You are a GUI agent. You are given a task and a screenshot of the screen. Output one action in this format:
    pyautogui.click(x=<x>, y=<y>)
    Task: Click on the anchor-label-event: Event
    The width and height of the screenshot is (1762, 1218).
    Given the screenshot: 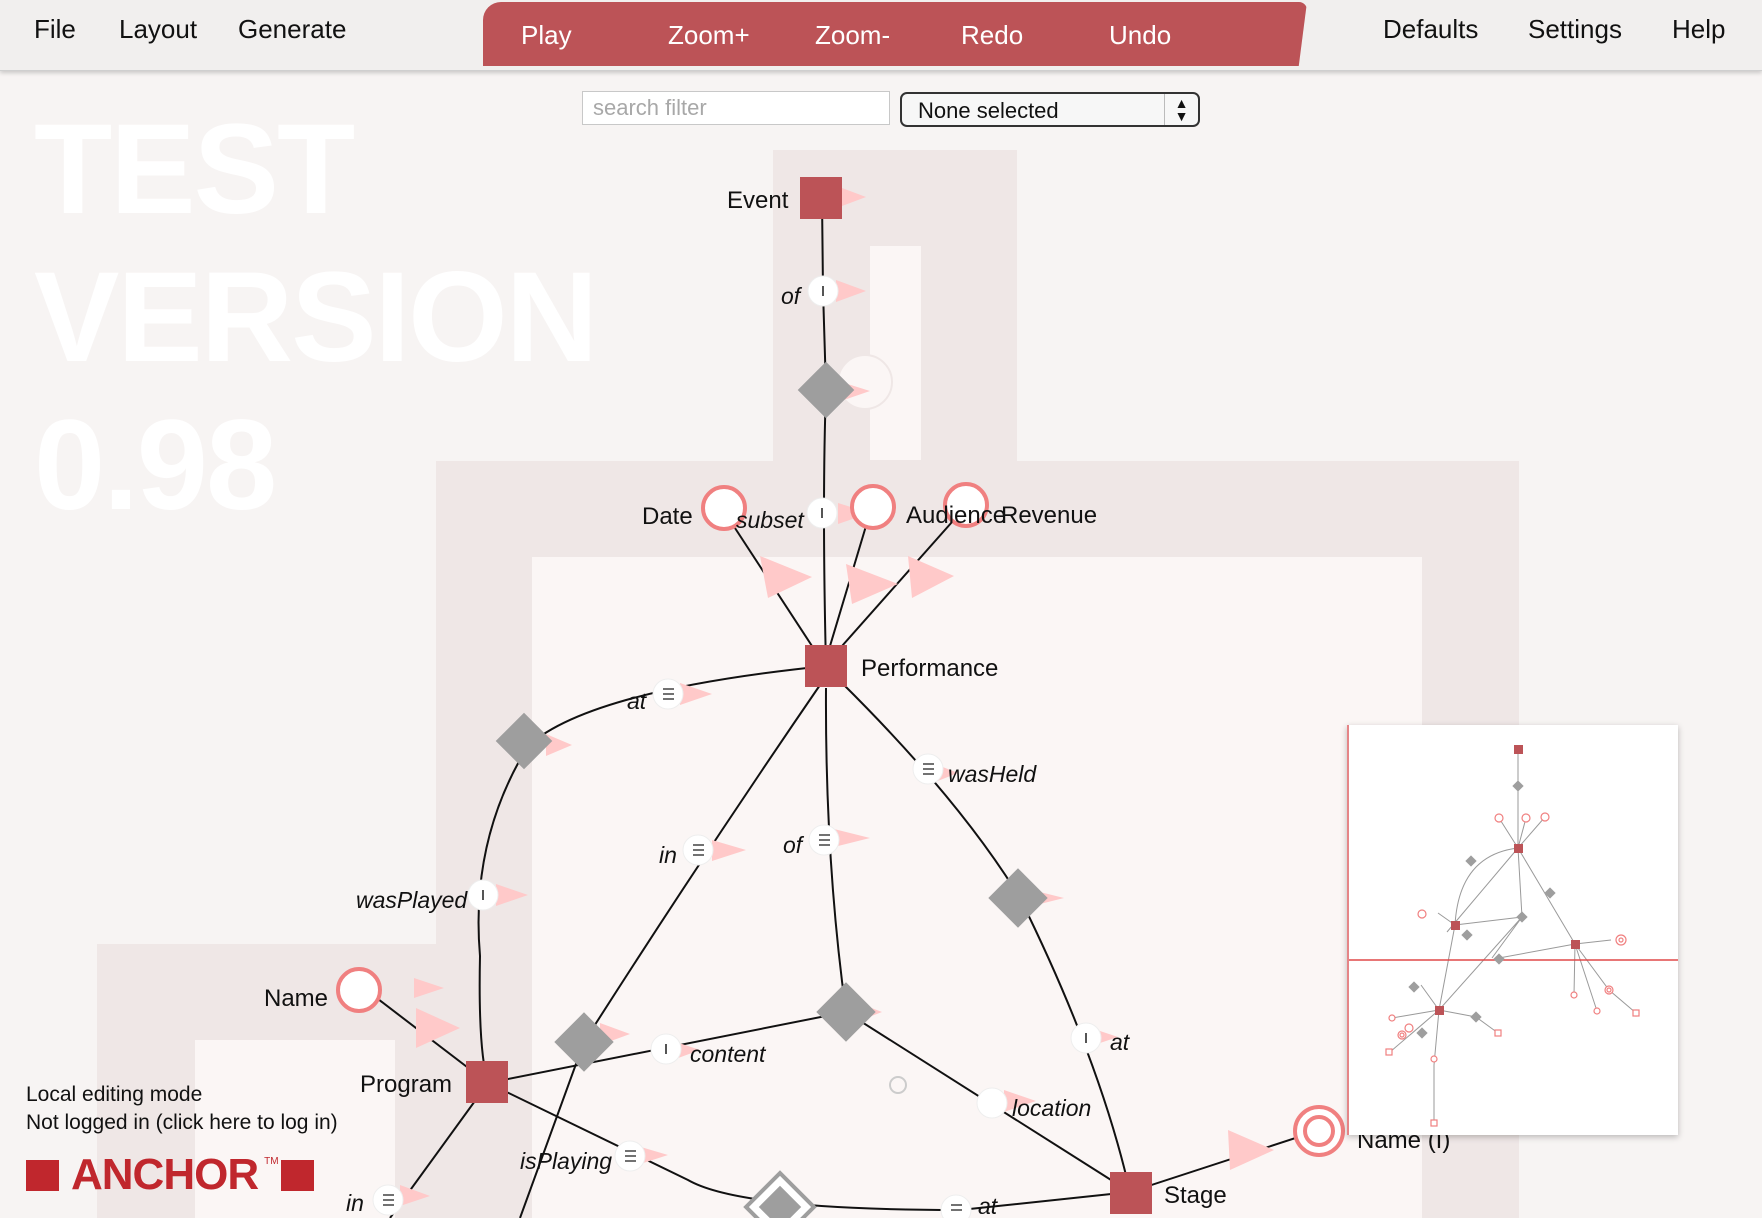 What is the action you would take?
    pyautogui.click(x=758, y=200)
    